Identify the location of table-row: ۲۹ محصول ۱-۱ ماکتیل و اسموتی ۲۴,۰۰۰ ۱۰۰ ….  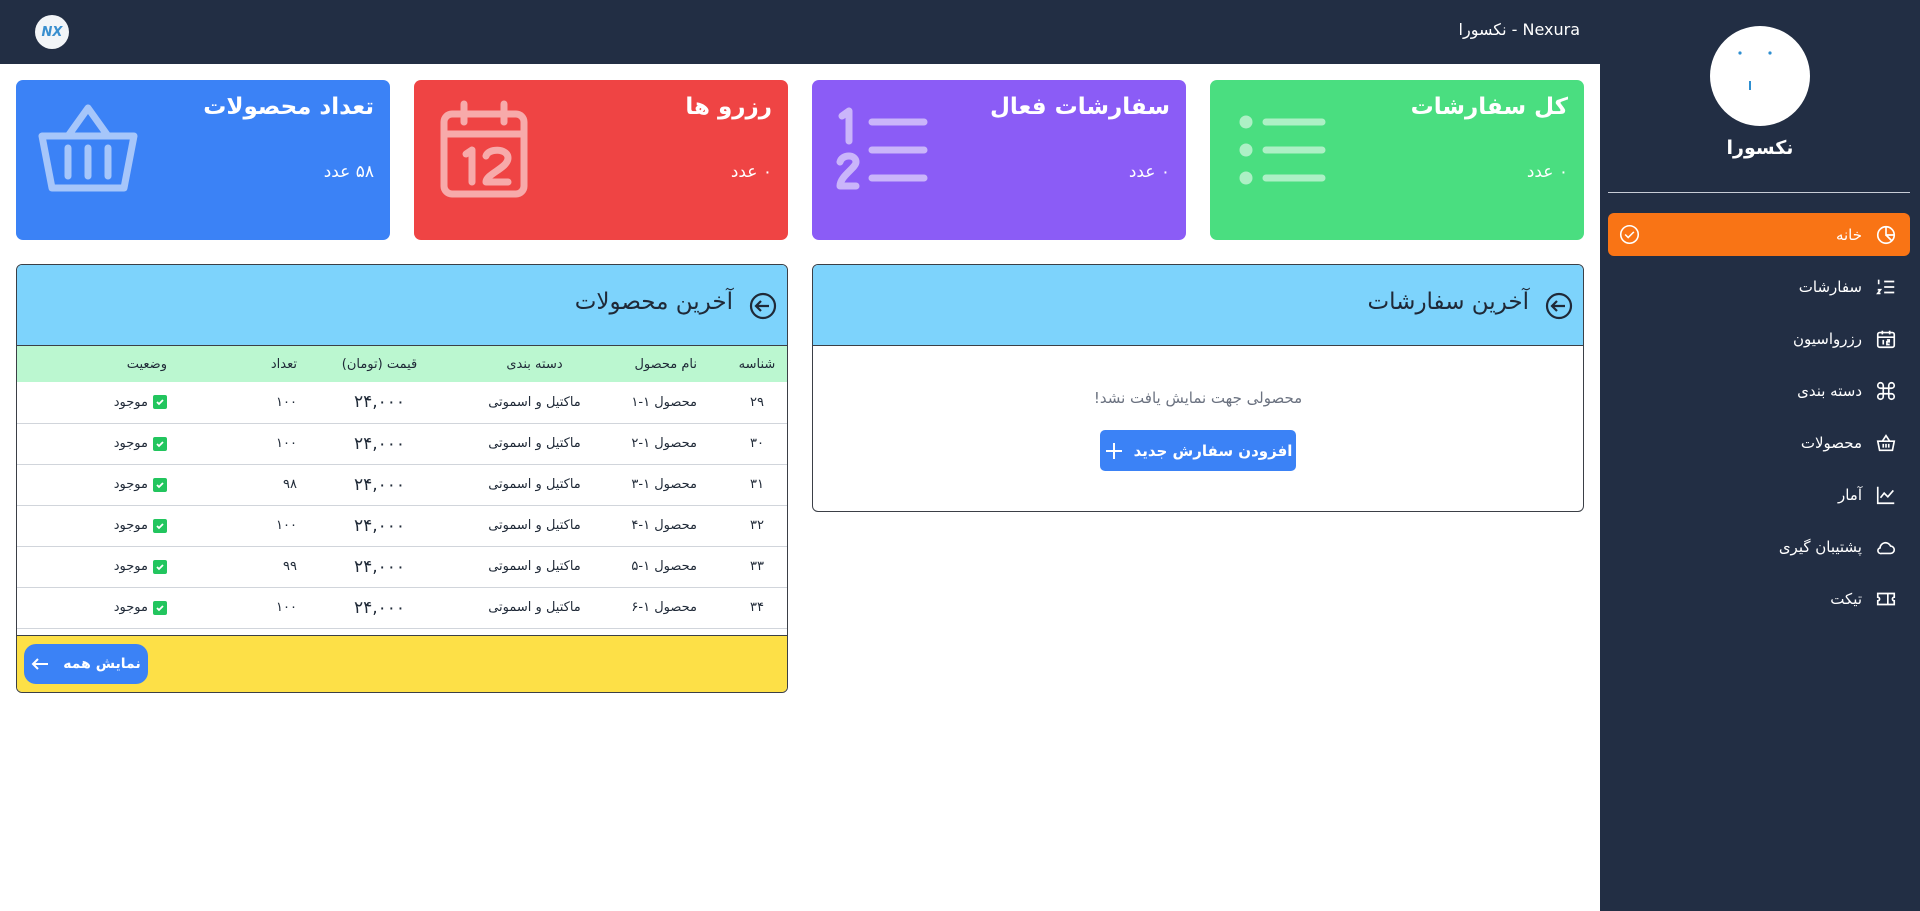
(402, 402).